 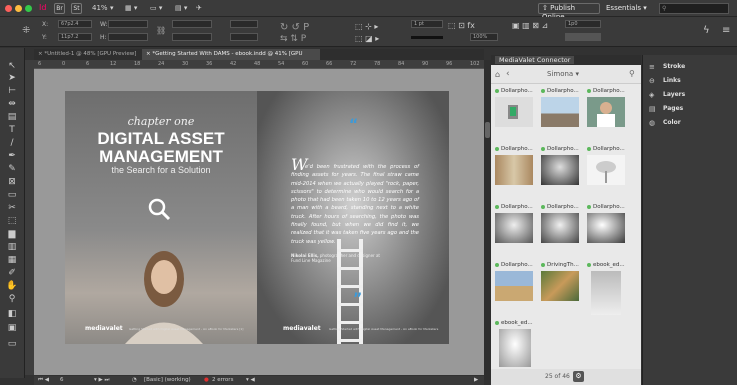 What do you see at coordinates (12, 314) in the screenshot?
I see `default-colors-icon: ◧` at bounding box center [12, 314].